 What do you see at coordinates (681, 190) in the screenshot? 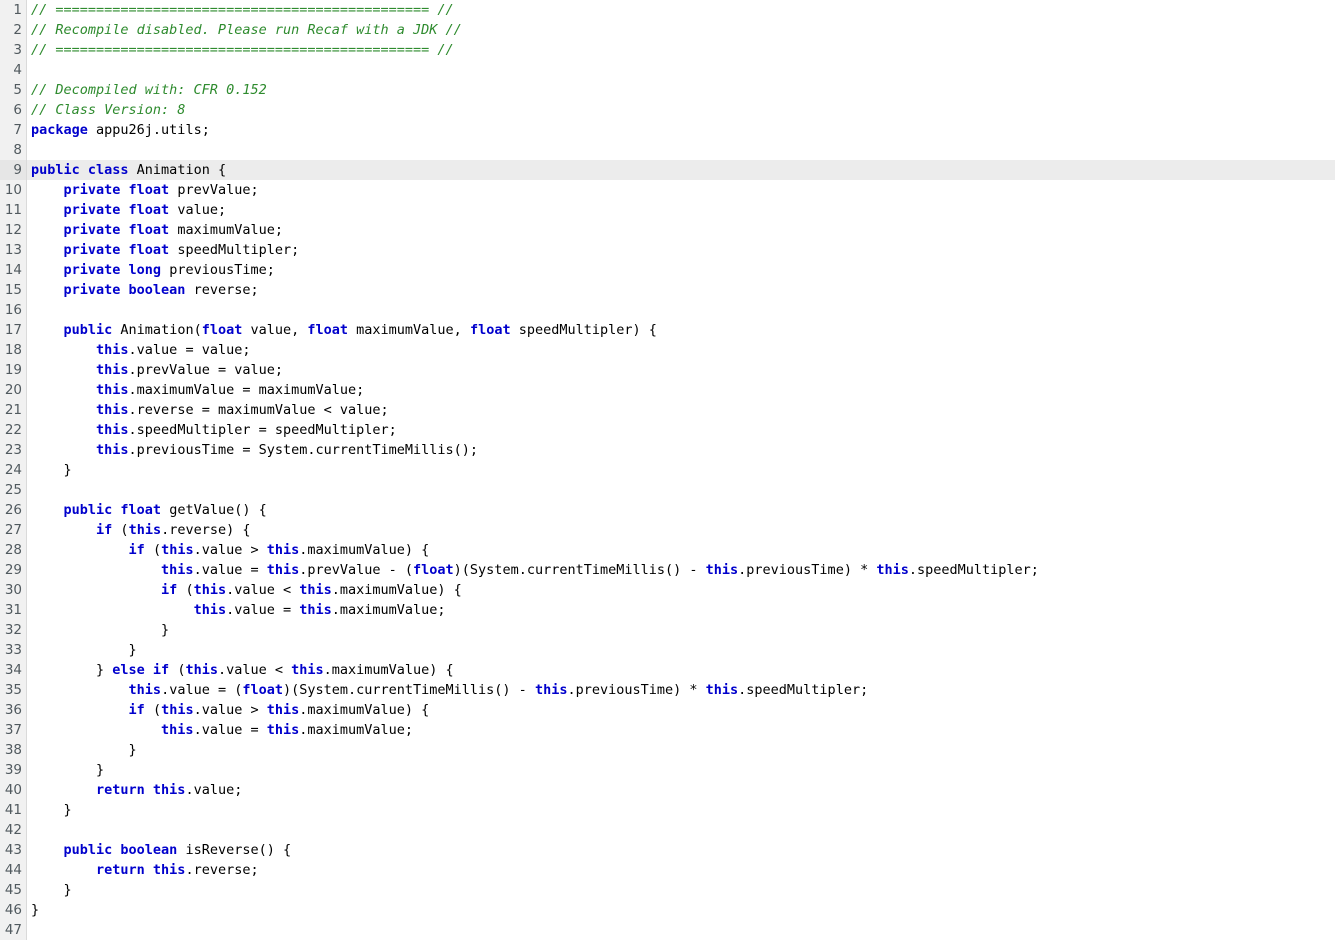
I see `code-line-text: private float prevValue;` at bounding box center [681, 190].